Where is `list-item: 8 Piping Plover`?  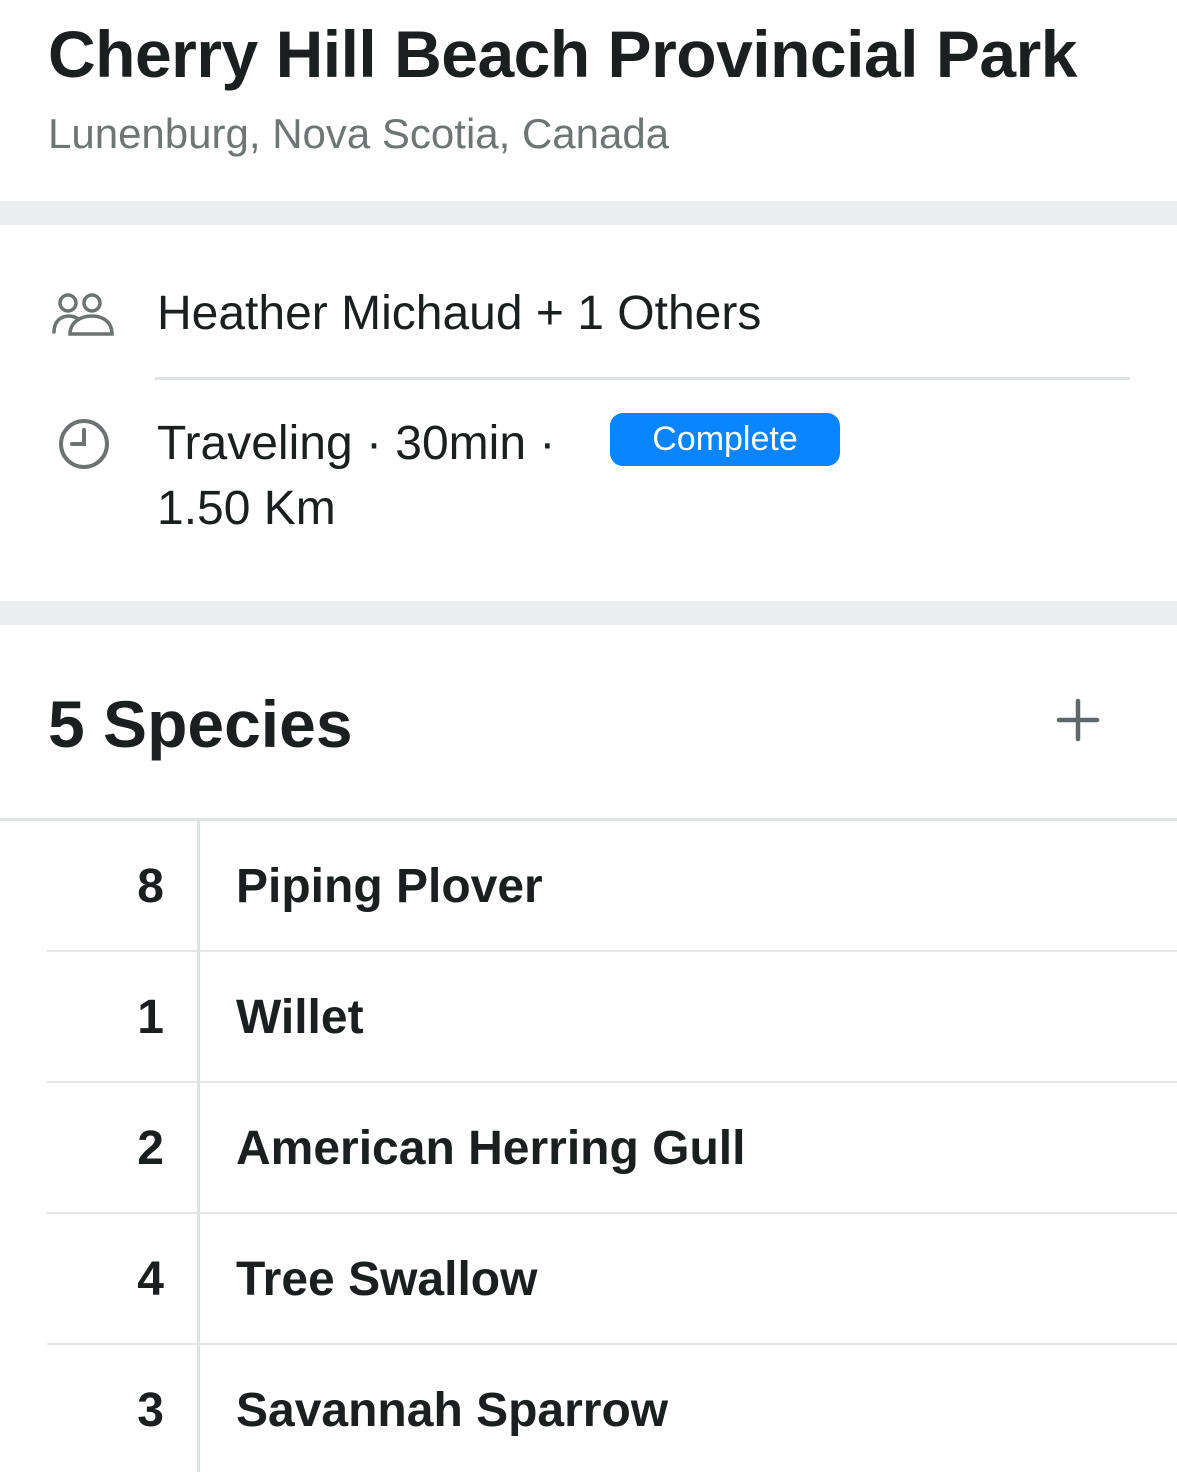
list-item: 8 Piping Plover is located at coordinates (588, 886).